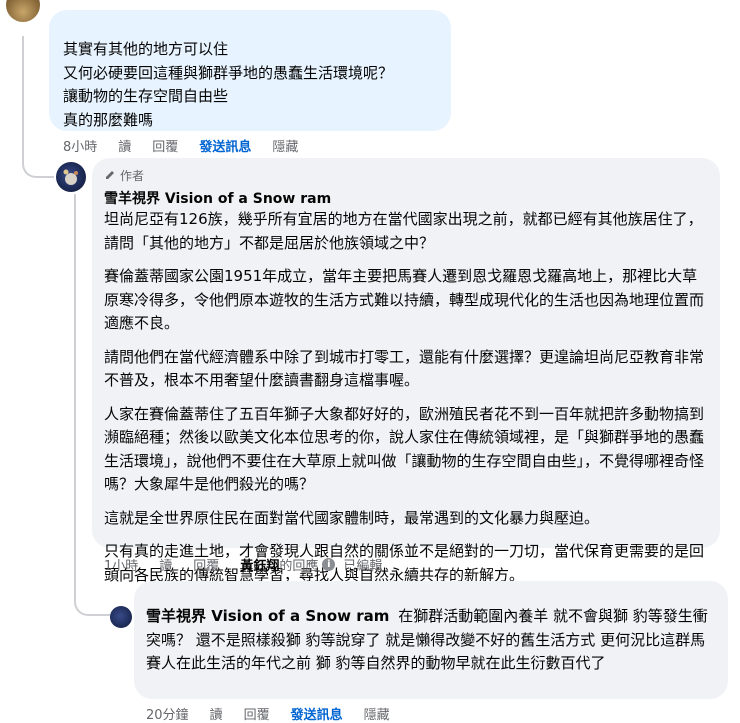 The width and height of the screenshot is (740, 723). I want to click on avatar-author, so click(71, 177).